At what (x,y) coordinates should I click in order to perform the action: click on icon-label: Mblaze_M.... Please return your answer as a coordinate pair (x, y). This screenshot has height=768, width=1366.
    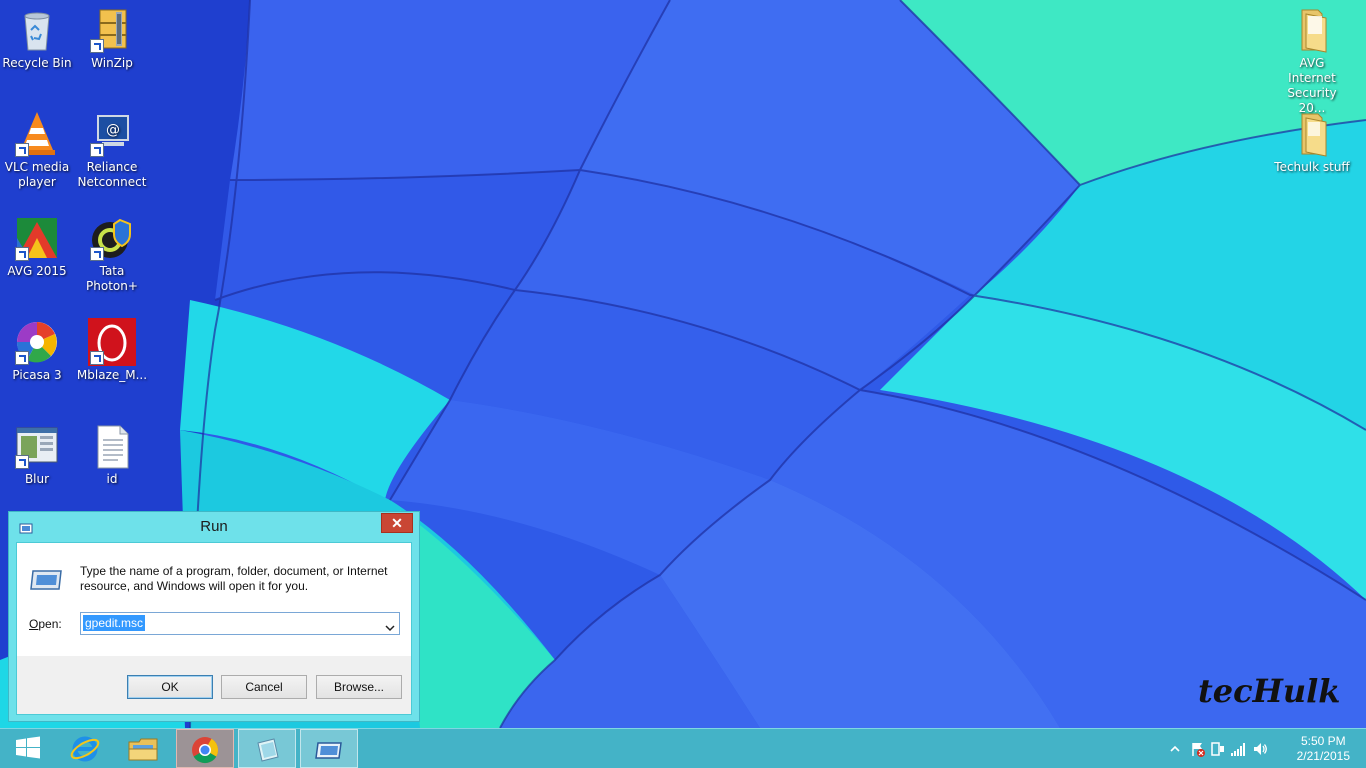
    Looking at the image, I should click on (112, 375).